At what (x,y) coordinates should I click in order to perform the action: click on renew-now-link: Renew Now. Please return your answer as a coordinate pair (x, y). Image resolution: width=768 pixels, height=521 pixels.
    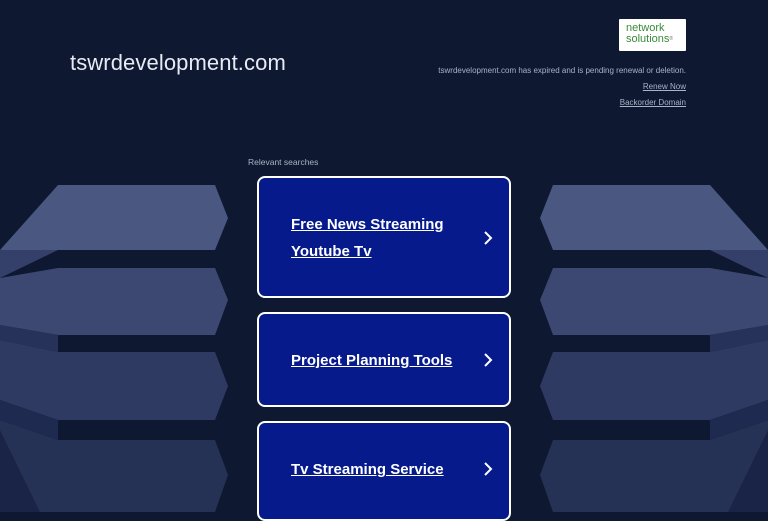
    Looking at the image, I should click on (664, 86).